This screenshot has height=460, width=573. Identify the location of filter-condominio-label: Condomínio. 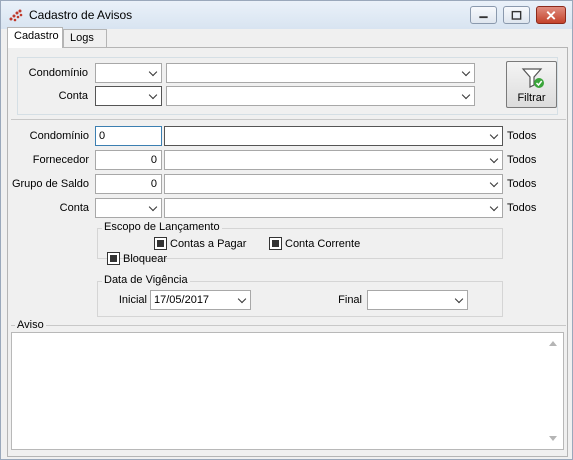
(58, 73).